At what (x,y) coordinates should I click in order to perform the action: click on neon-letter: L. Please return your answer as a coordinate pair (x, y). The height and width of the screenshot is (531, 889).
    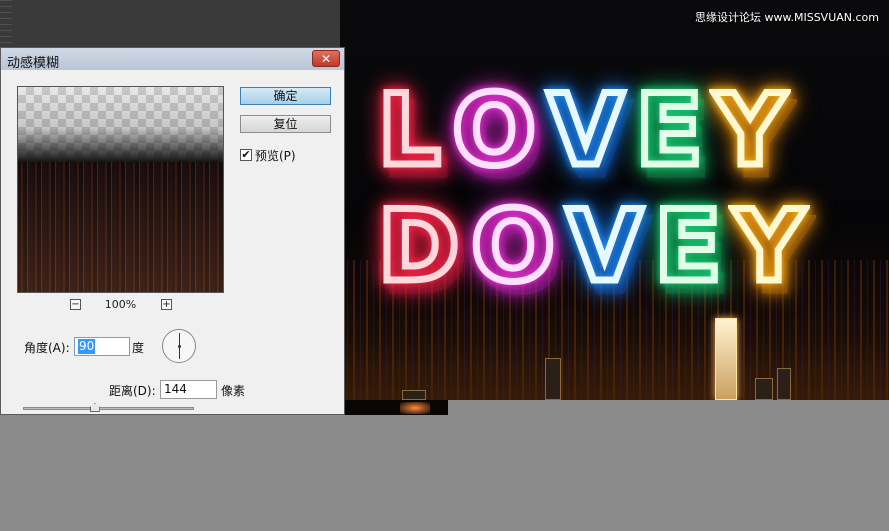
    Looking at the image, I should click on (409, 131).